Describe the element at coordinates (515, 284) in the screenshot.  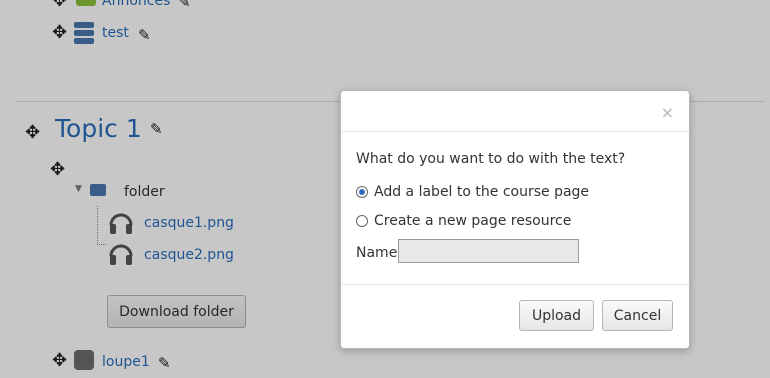
I see `dialog-footer` at that location.